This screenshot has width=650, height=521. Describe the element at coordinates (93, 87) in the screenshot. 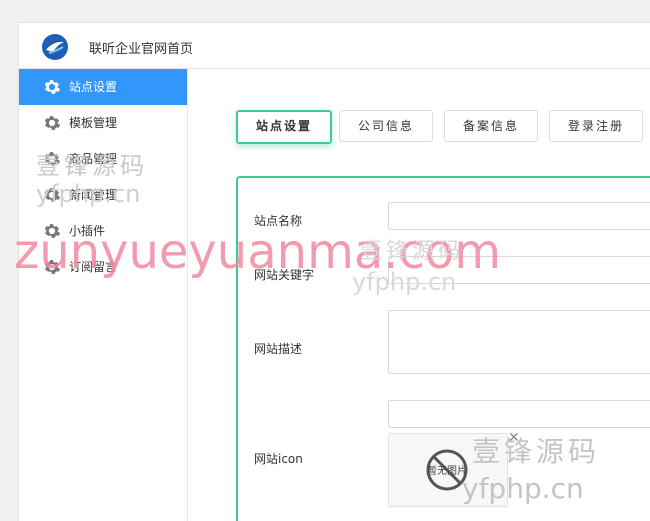

I see `sidebar-item-label: 站点设置` at that location.